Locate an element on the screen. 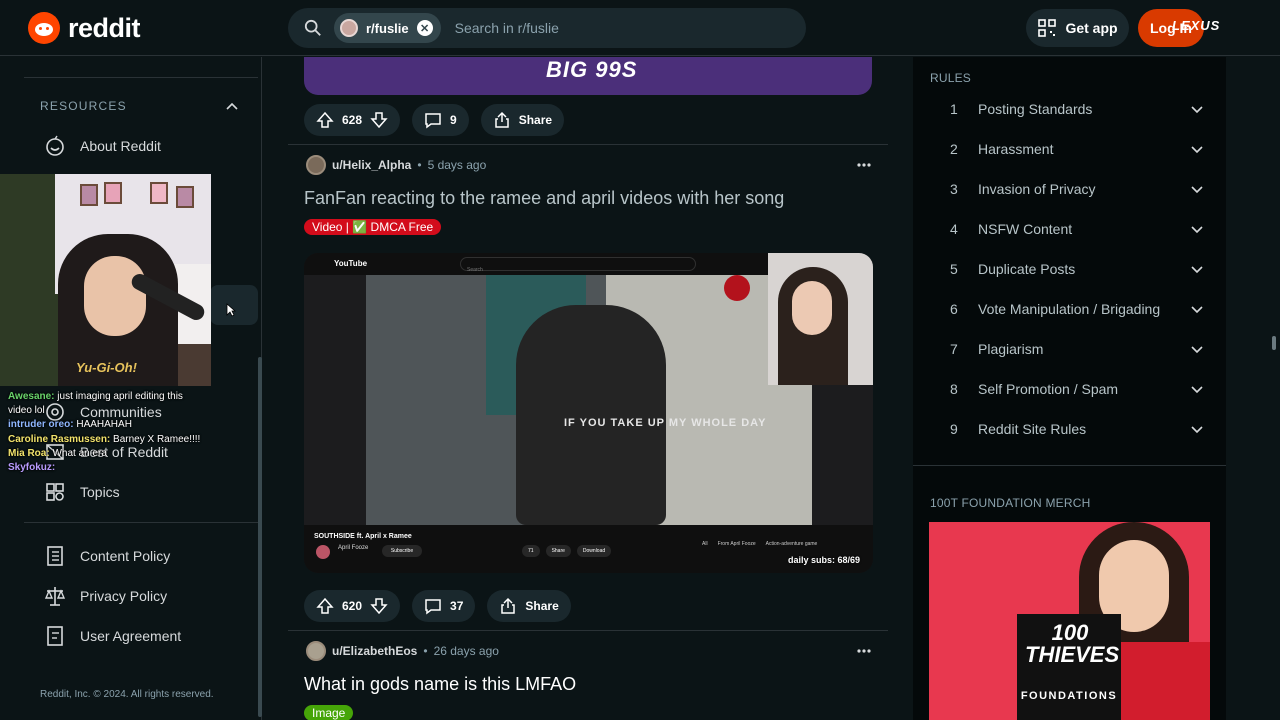  comments-button: 9 is located at coordinates (440, 120).